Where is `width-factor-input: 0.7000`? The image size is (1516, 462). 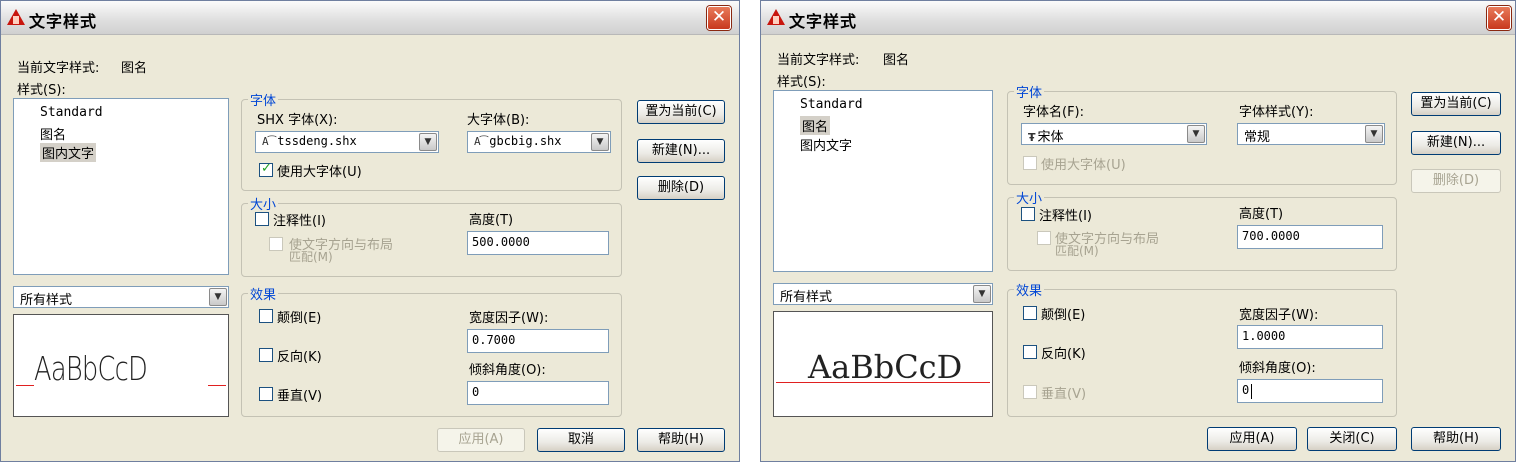 width-factor-input: 0.7000 is located at coordinates (538, 341).